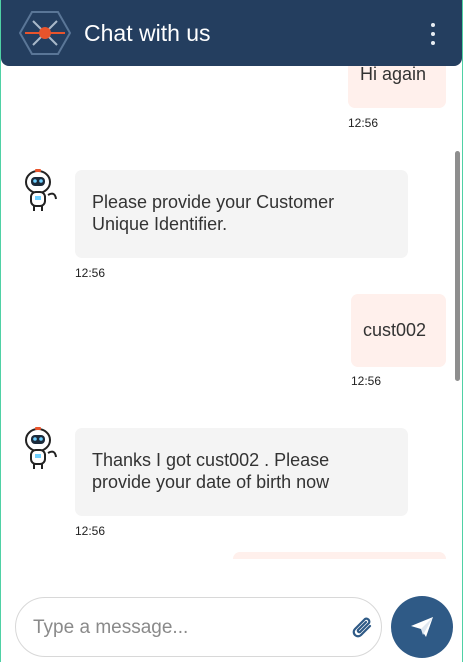 The image size is (463, 662). What do you see at coordinates (393, 75) in the screenshot?
I see `message-text: Hi again` at bounding box center [393, 75].